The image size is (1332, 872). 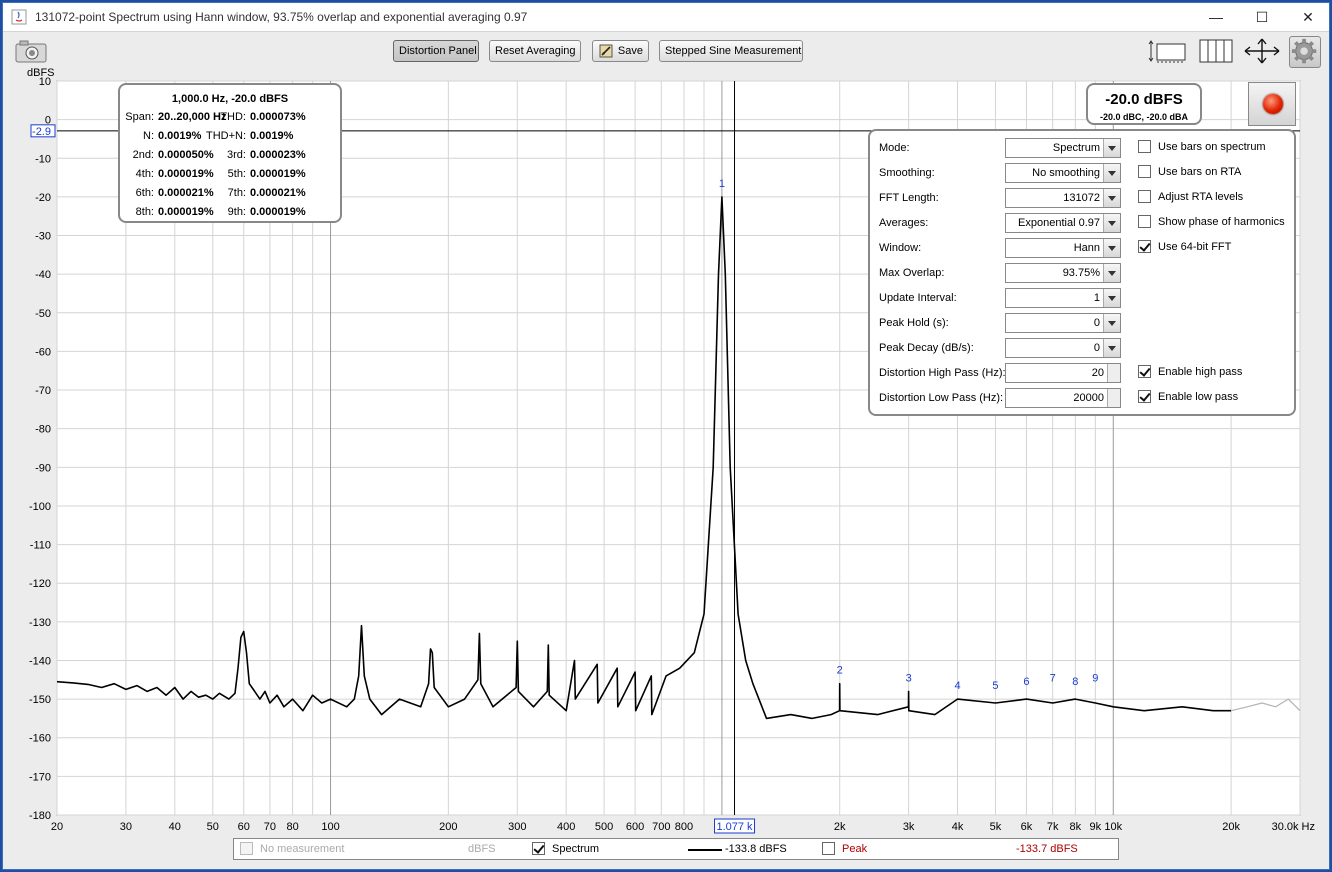 I want to click on x-tick-label: 6k, so click(x=1027, y=827).